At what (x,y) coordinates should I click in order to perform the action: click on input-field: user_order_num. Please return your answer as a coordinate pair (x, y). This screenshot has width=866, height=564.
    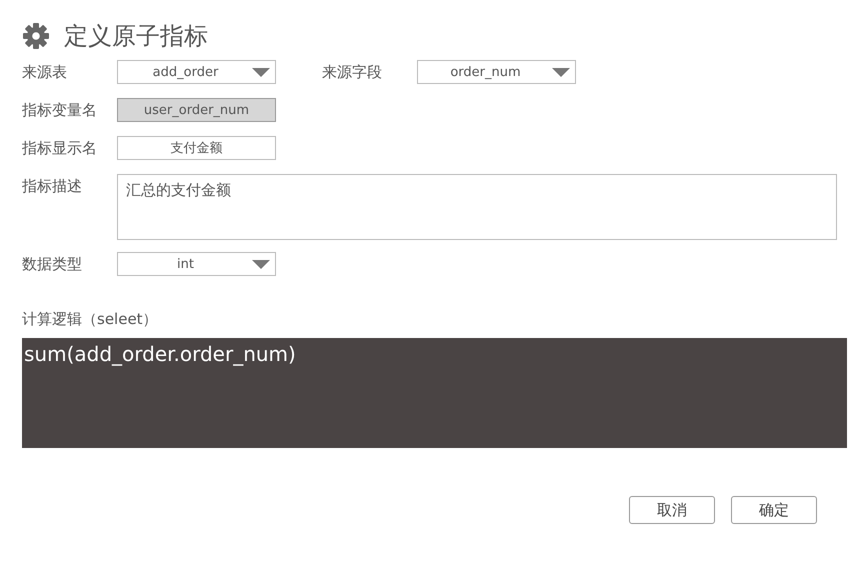
    Looking at the image, I should click on (196, 110).